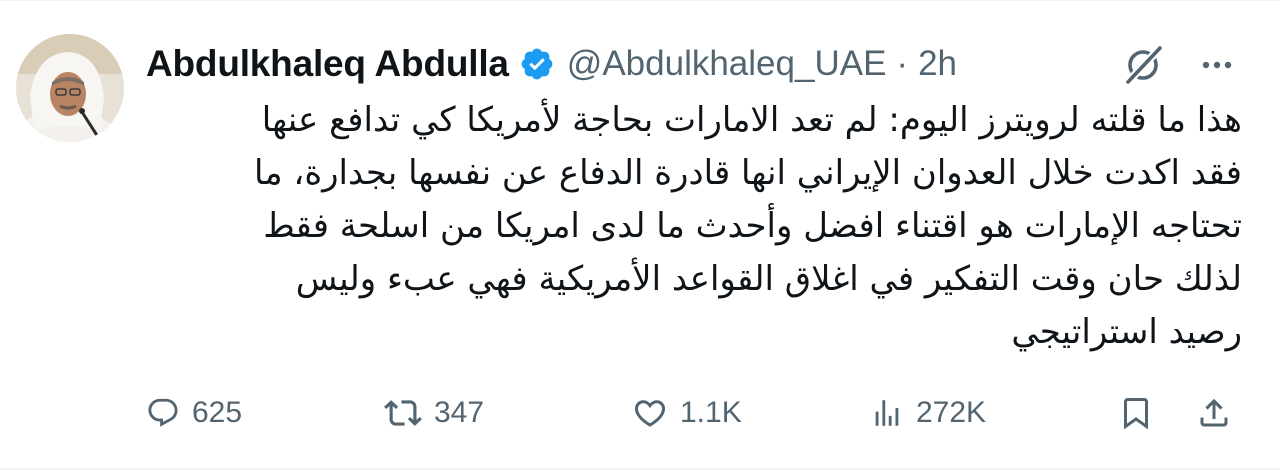 This screenshot has height=470, width=1280. Describe the element at coordinates (951, 412) in the screenshot. I see `views-count: 272K` at that location.